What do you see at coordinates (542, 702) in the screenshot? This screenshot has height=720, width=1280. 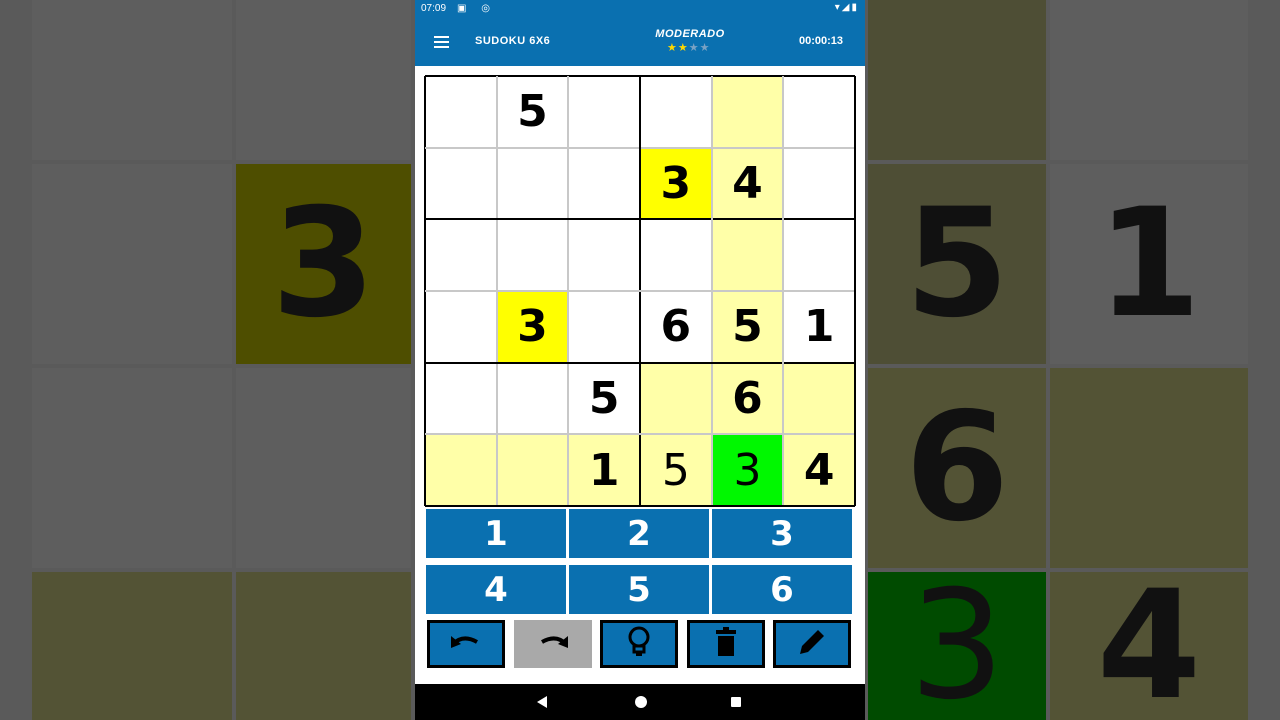 I see `nav-back-icon` at bounding box center [542, 702].